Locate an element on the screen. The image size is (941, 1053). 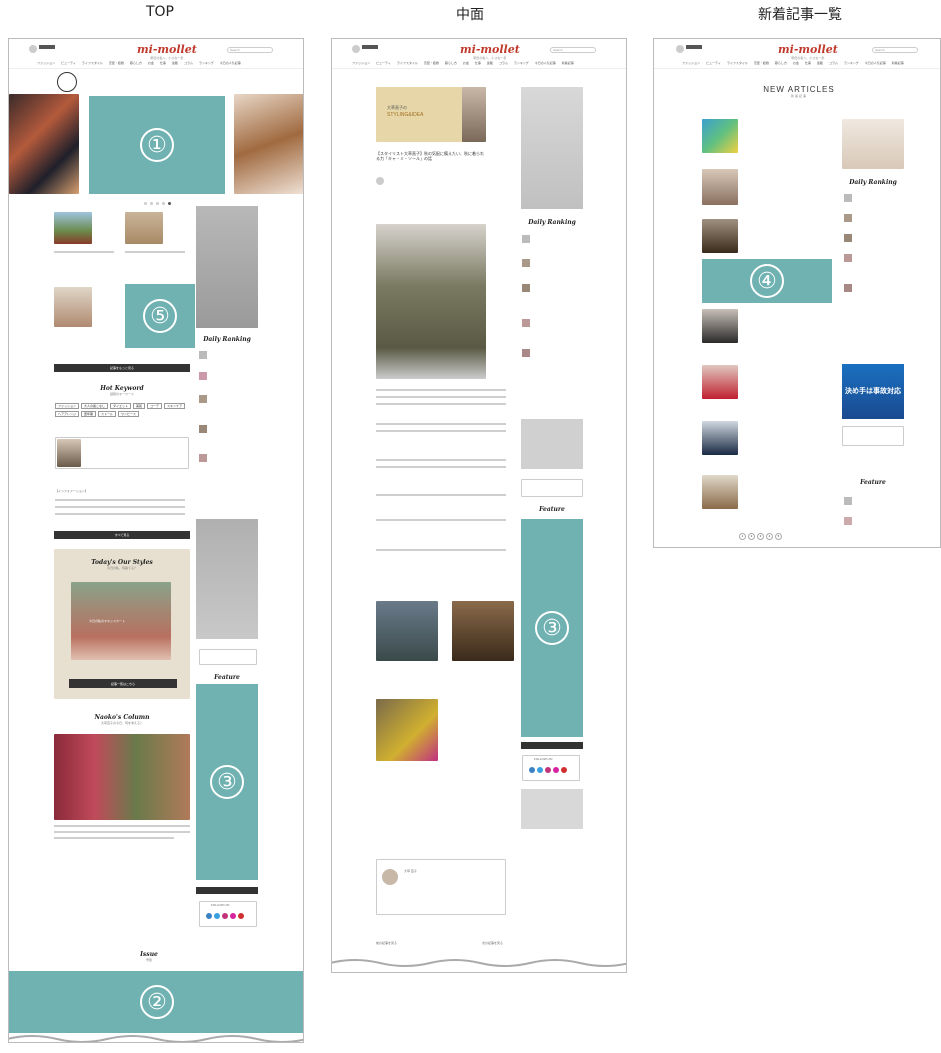
view-list-button: 記事一覧はこちら is located at coordinates (123, 683).